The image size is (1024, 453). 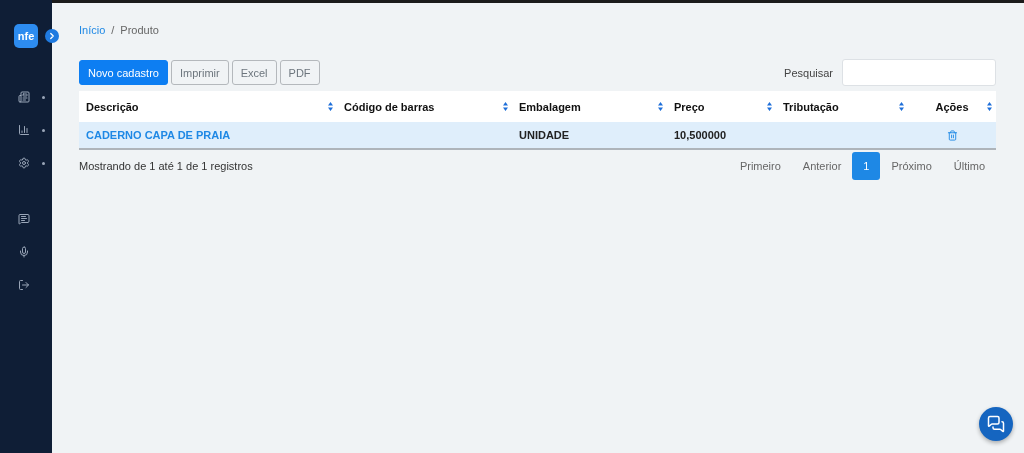 What do you see at coordinates (123, 72) in the screenshot?
I see `new-record-button: Novo cadastro` at bounding box center [123, 72].